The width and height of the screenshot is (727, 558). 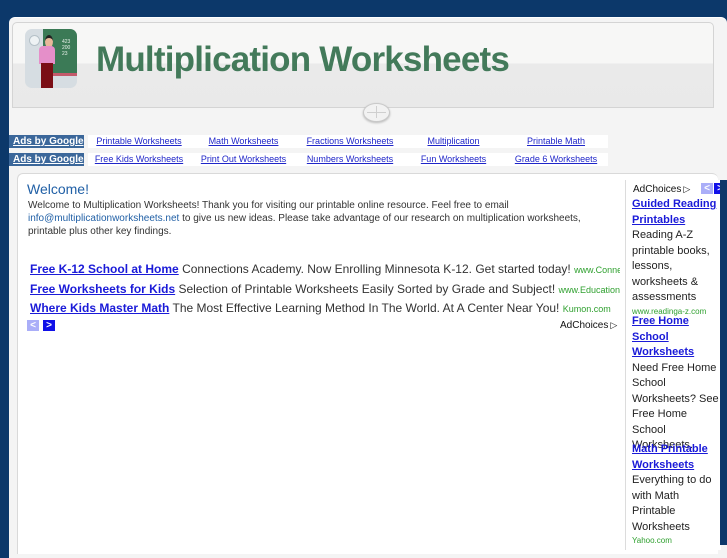 What do you see at coordinates (661, 189) in the screenshot?
I see `sidebar-adchoices-link: AdChoices ▷` at bounding box center [661, 189].